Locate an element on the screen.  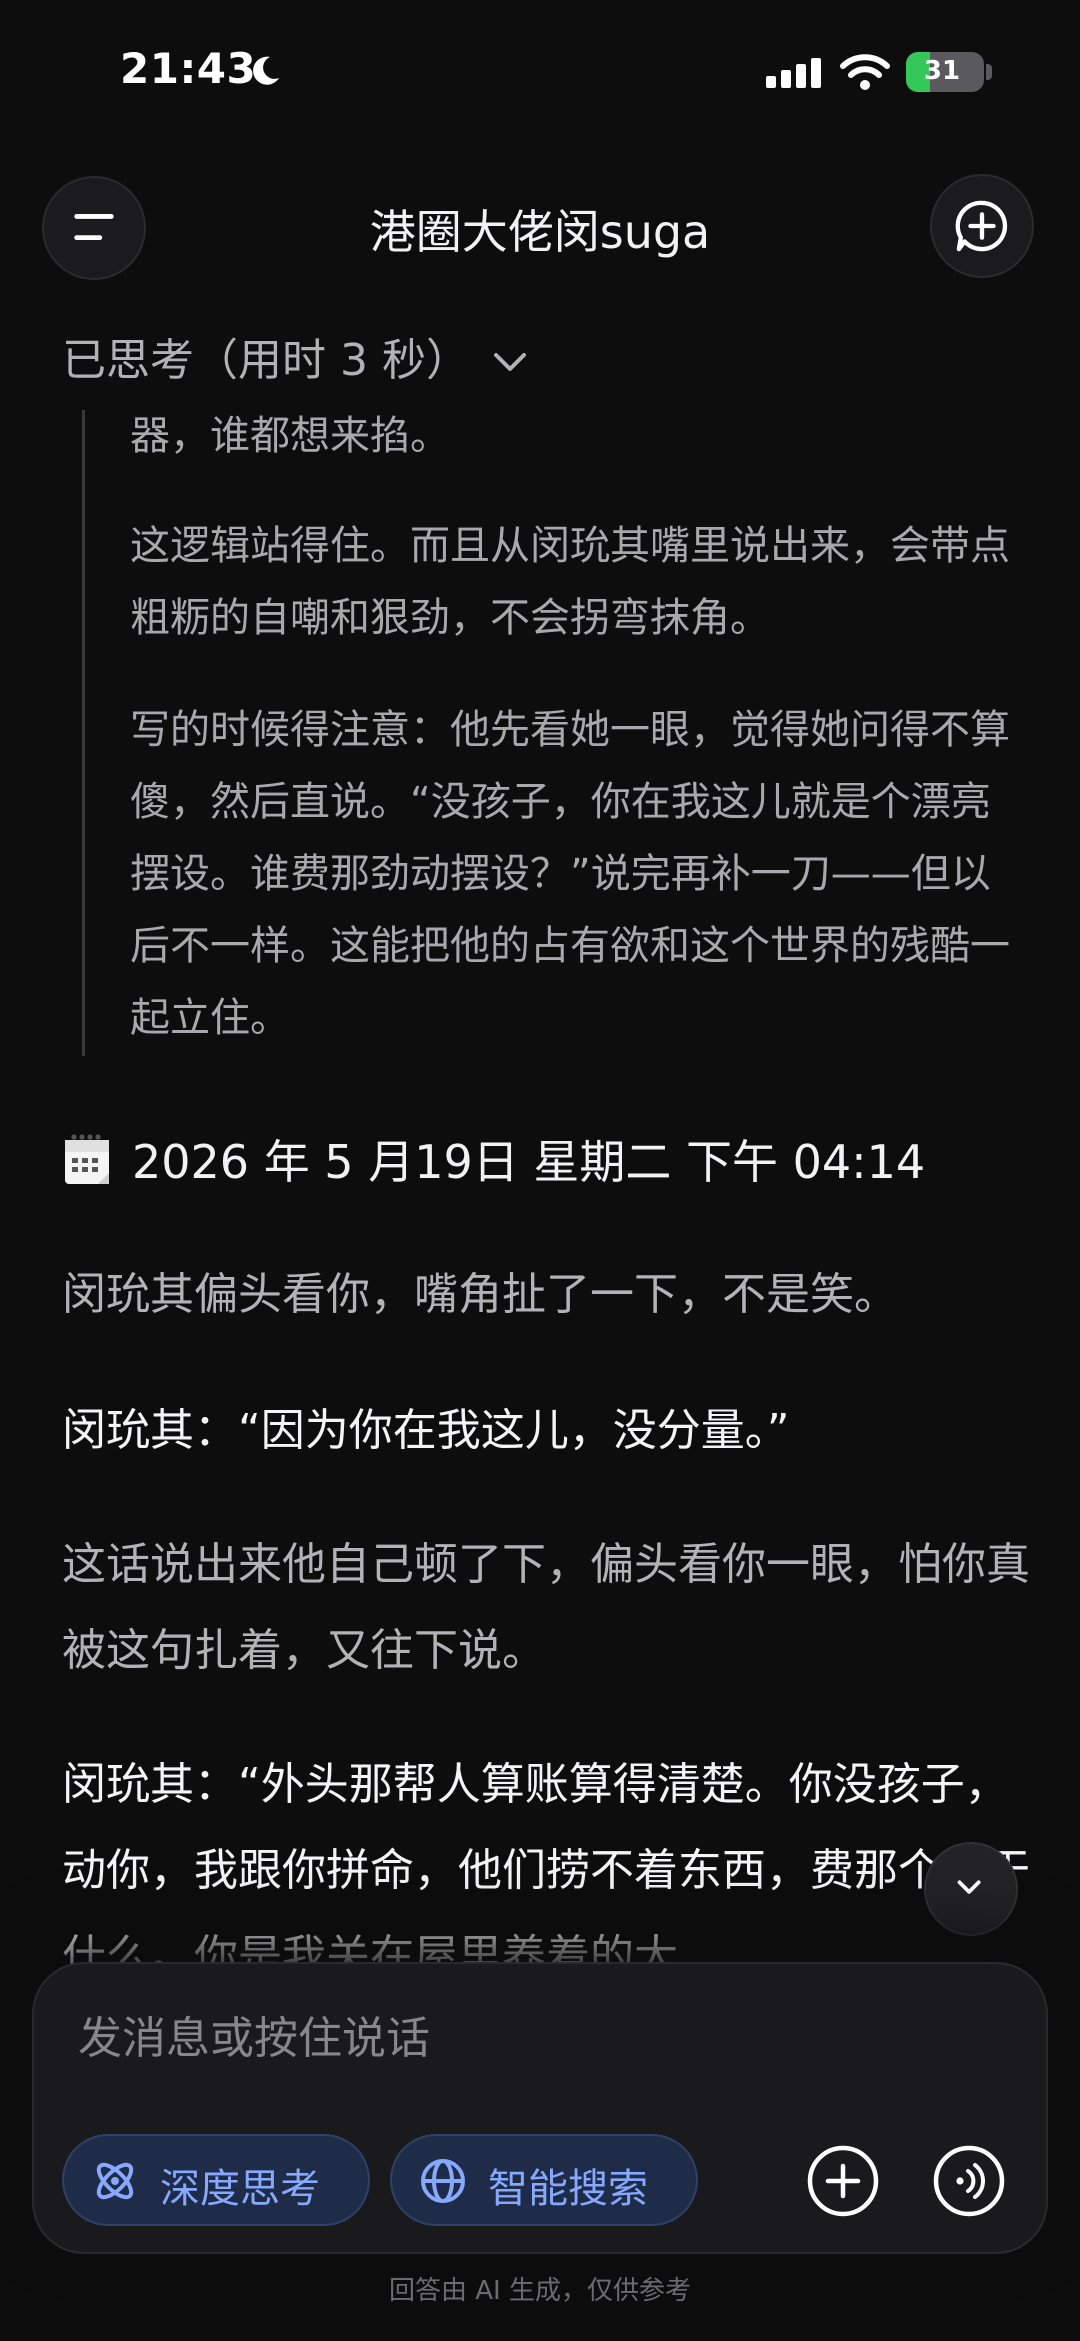
battery-indicator: 31 is located at coordinates (945, 72).